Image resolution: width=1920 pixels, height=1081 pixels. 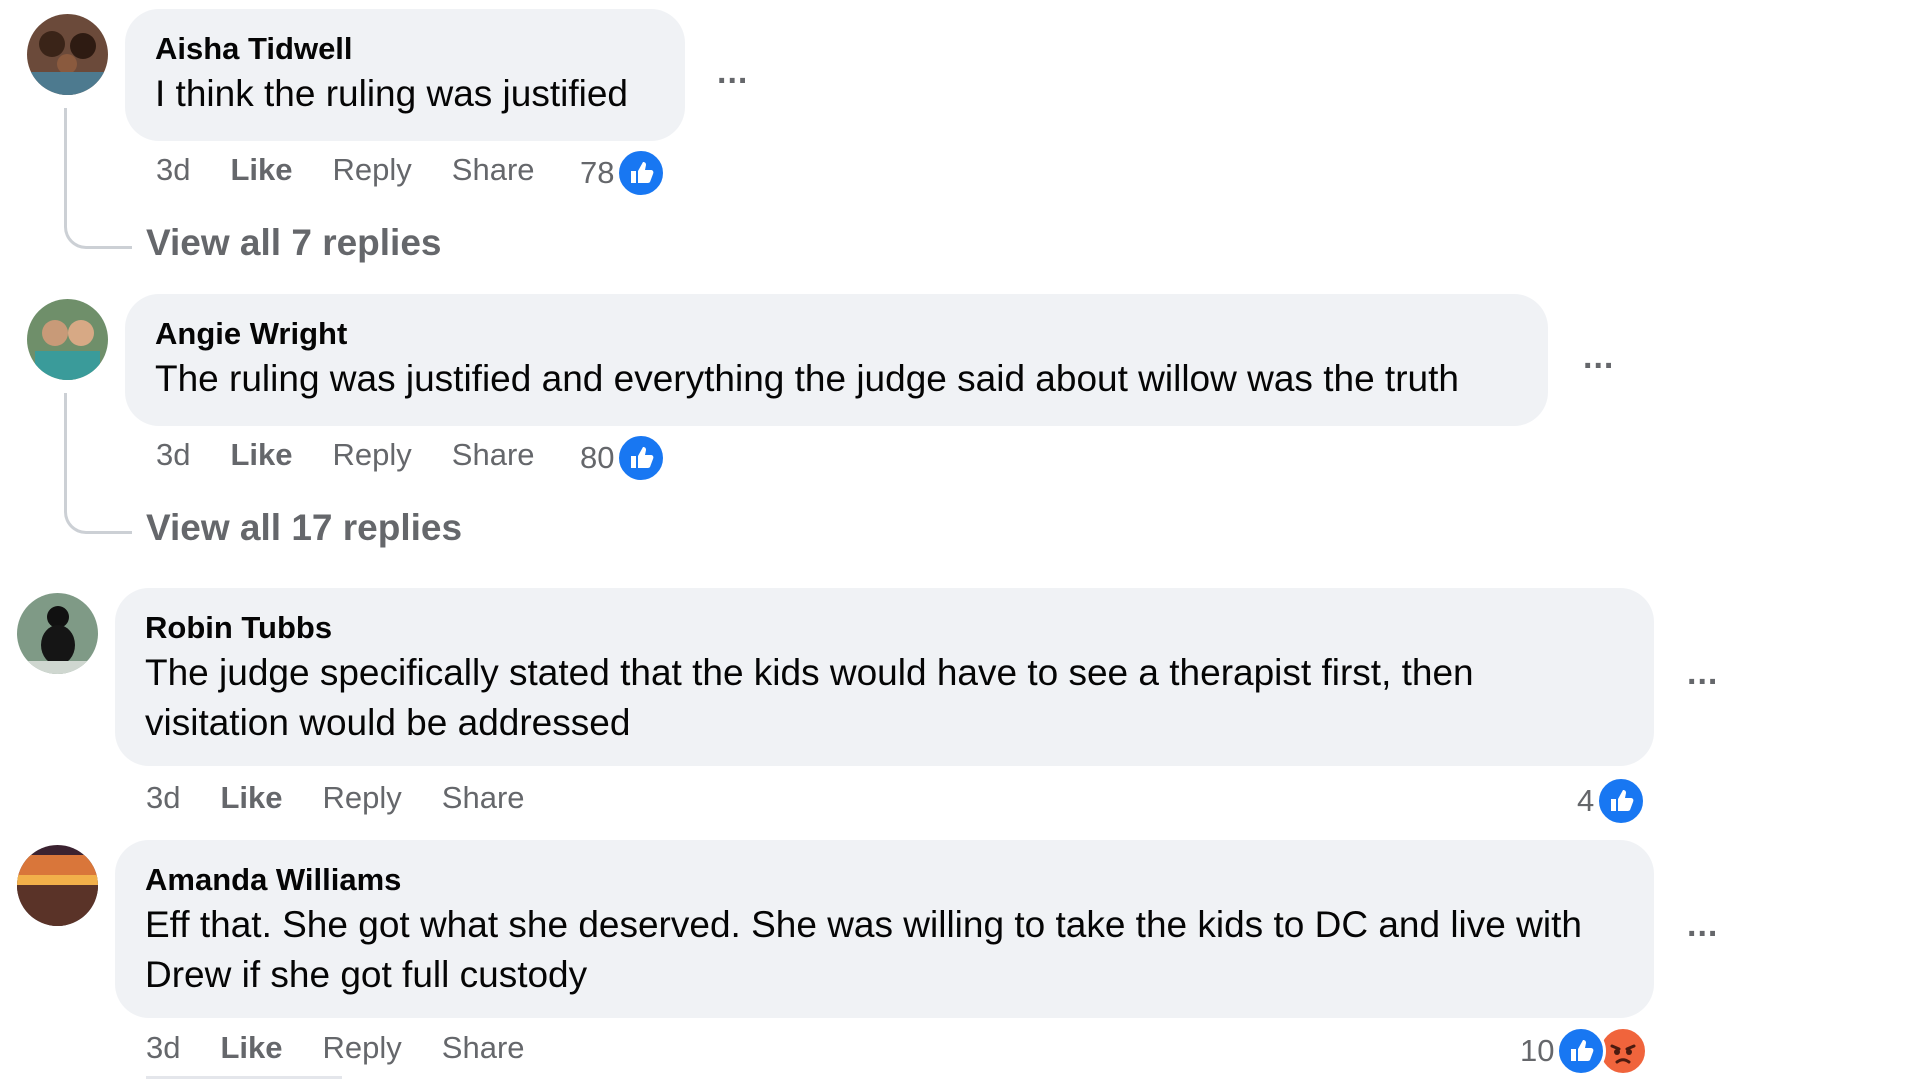 What do you see at coordinates (1537, 1050) in the screenshot?
I see `reaction-count: 10` at bounding box center [1537, 1050].